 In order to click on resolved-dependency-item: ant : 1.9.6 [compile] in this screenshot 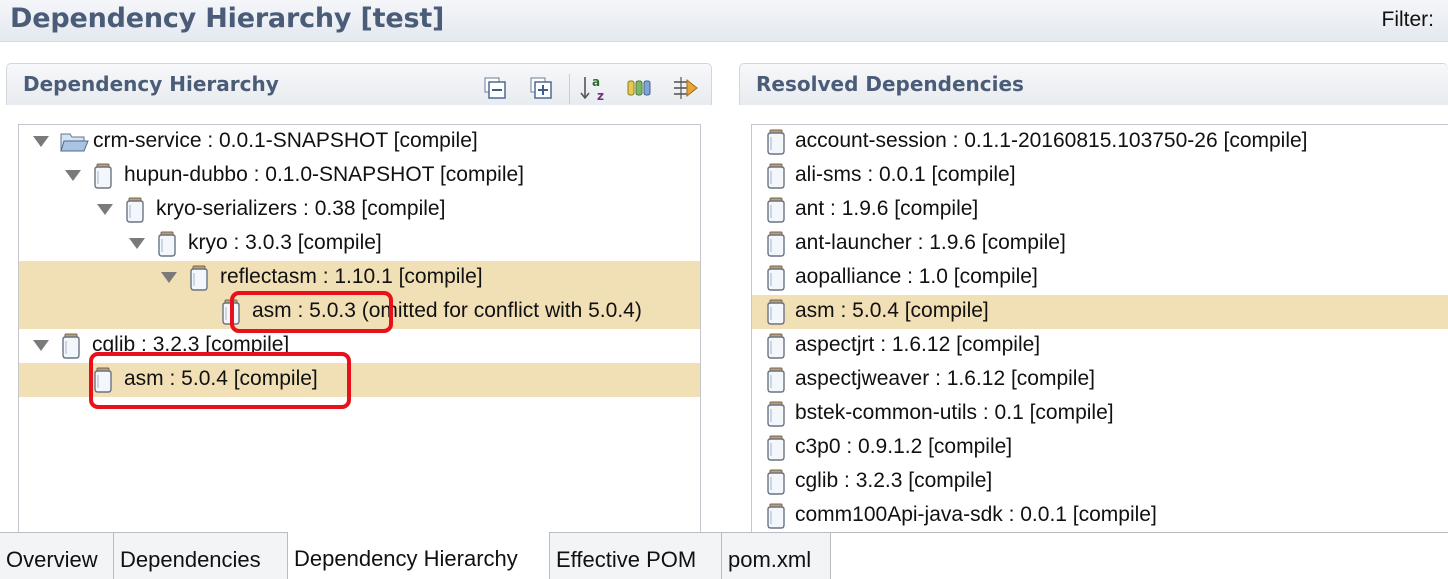, I will do `click(1100, 210)`.